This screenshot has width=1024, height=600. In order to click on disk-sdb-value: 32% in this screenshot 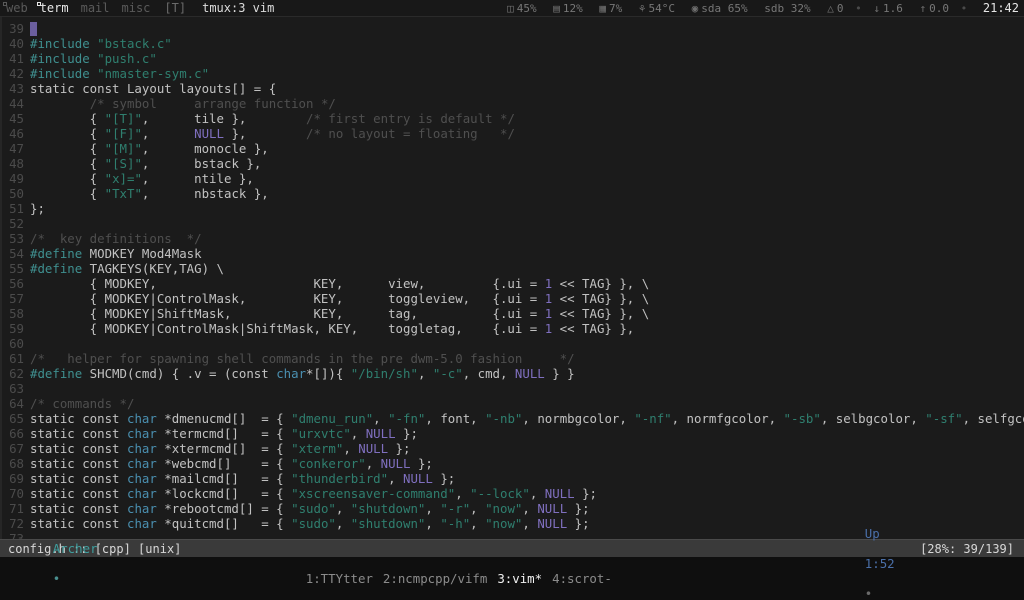, I will do `click(800, 8)`.